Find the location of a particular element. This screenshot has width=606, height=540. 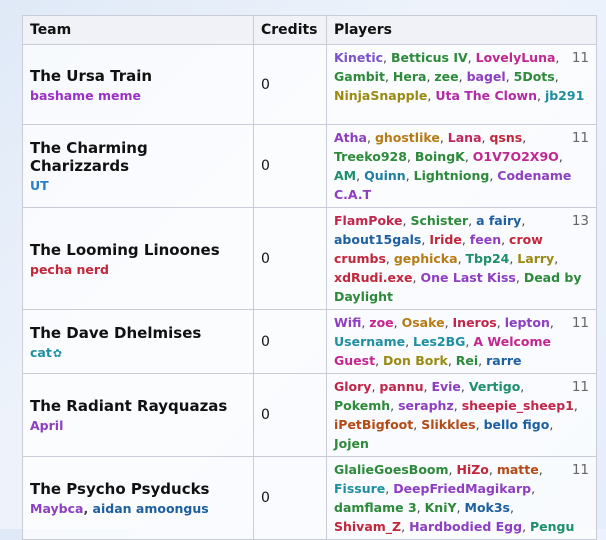

player-name: DeepFriedMagikarp is located at coordinates (462, 488).